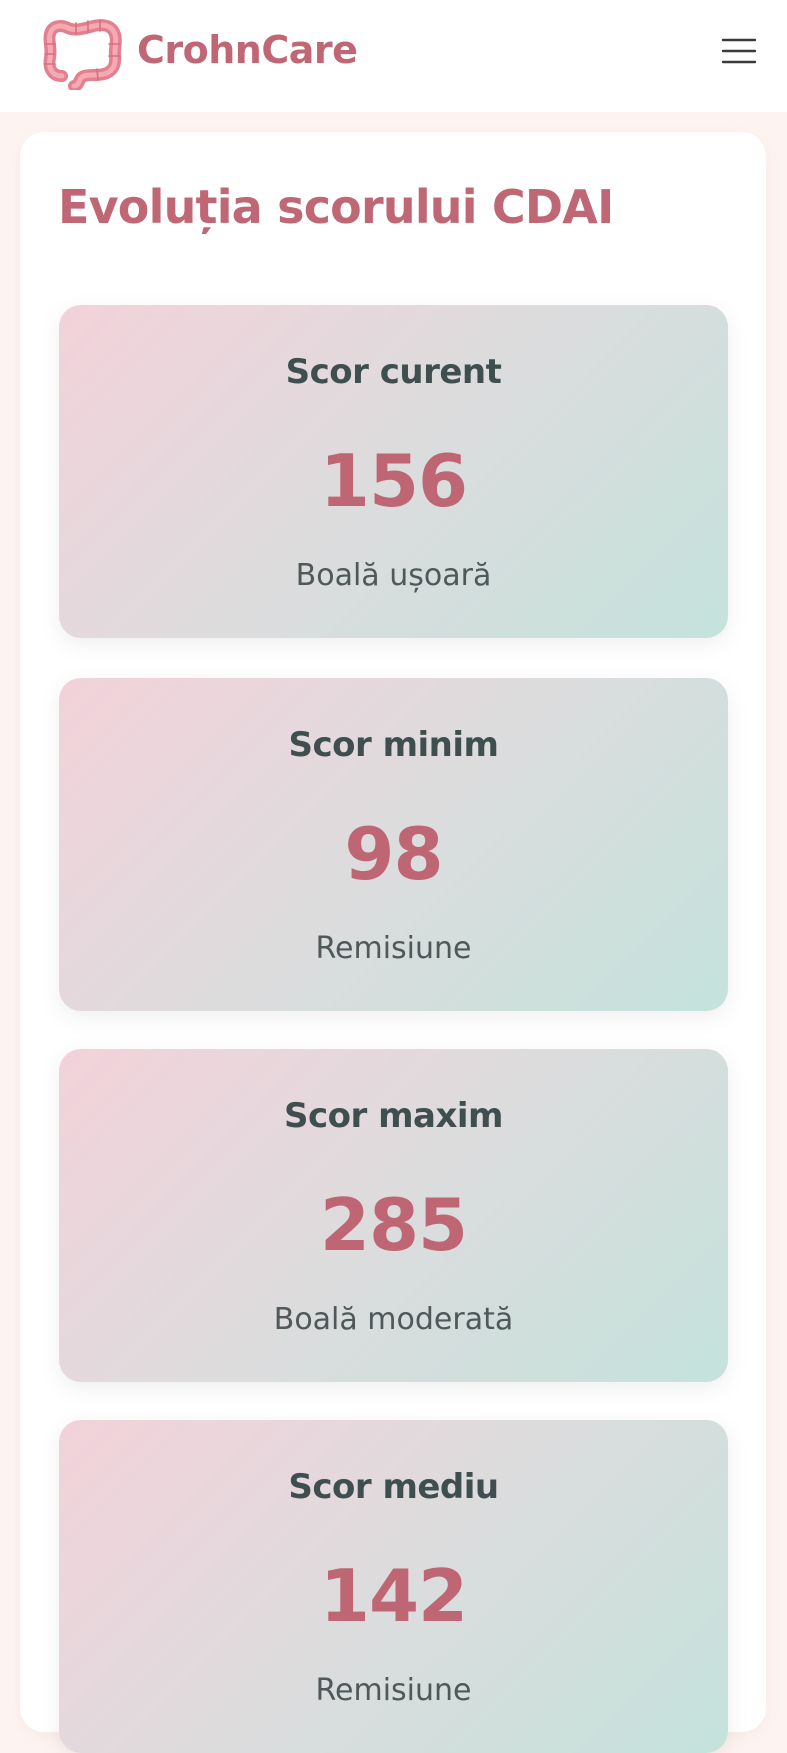 Image resolution: width=787 pixels, height=1753 pixels. I want to click on stat-label: Scor curent, so click(393, 372).